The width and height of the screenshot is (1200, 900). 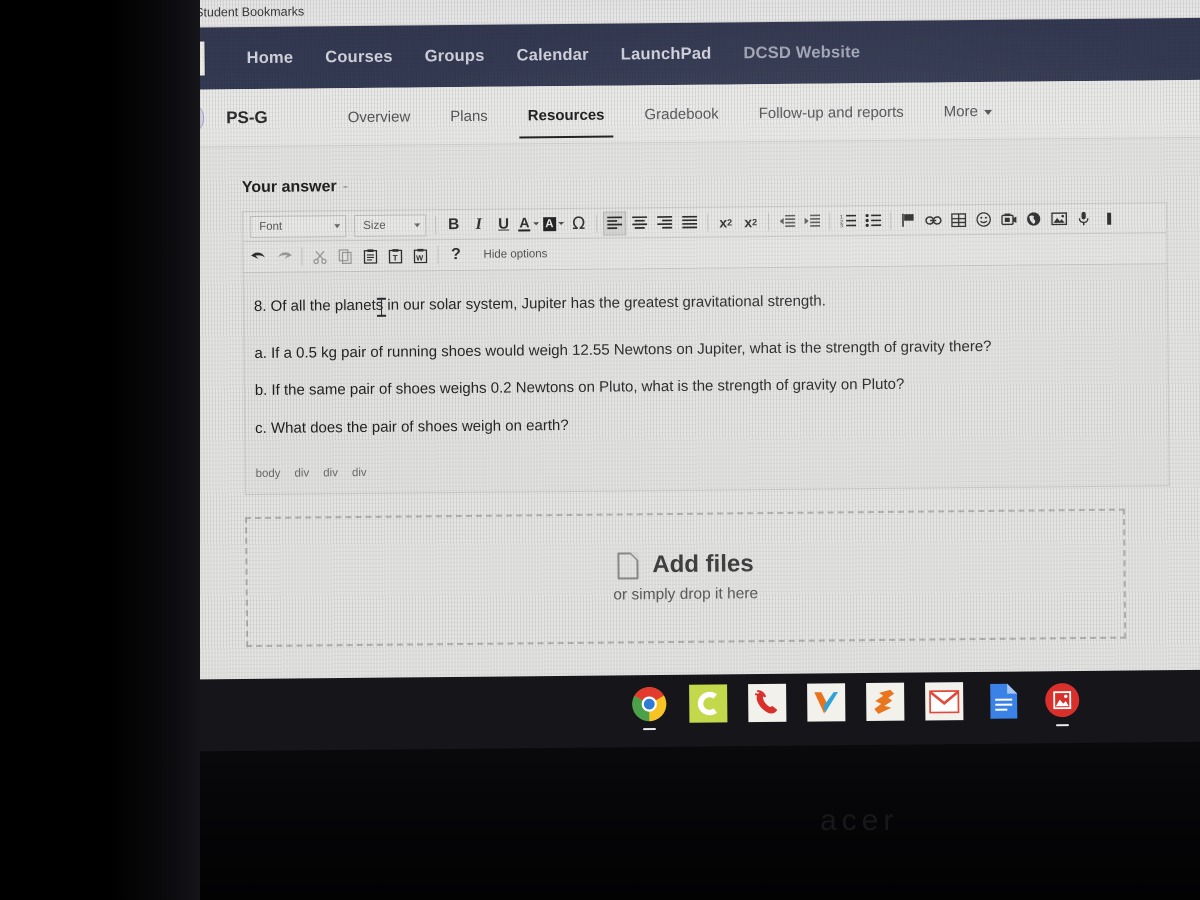 What do you see at coordinates (681, 113) in the screenshot?
I see `course-tab-gradebook: Gradebook` at bounding box center [681, 113].